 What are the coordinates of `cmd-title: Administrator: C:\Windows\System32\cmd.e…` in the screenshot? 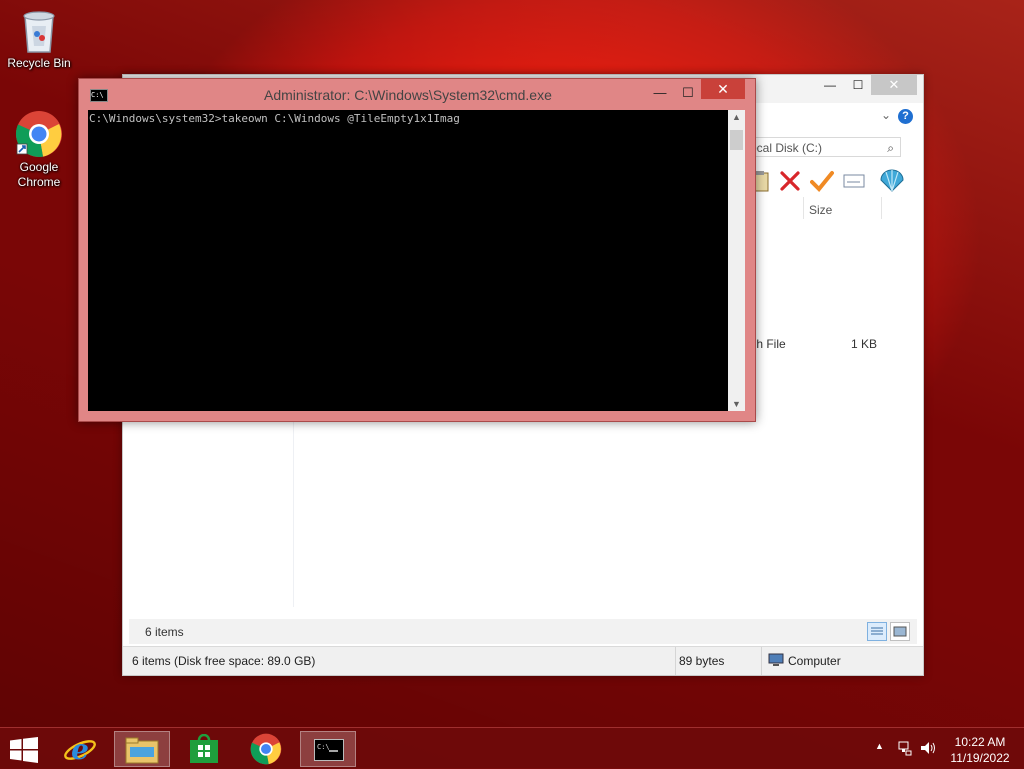 It's located at (408, 95).